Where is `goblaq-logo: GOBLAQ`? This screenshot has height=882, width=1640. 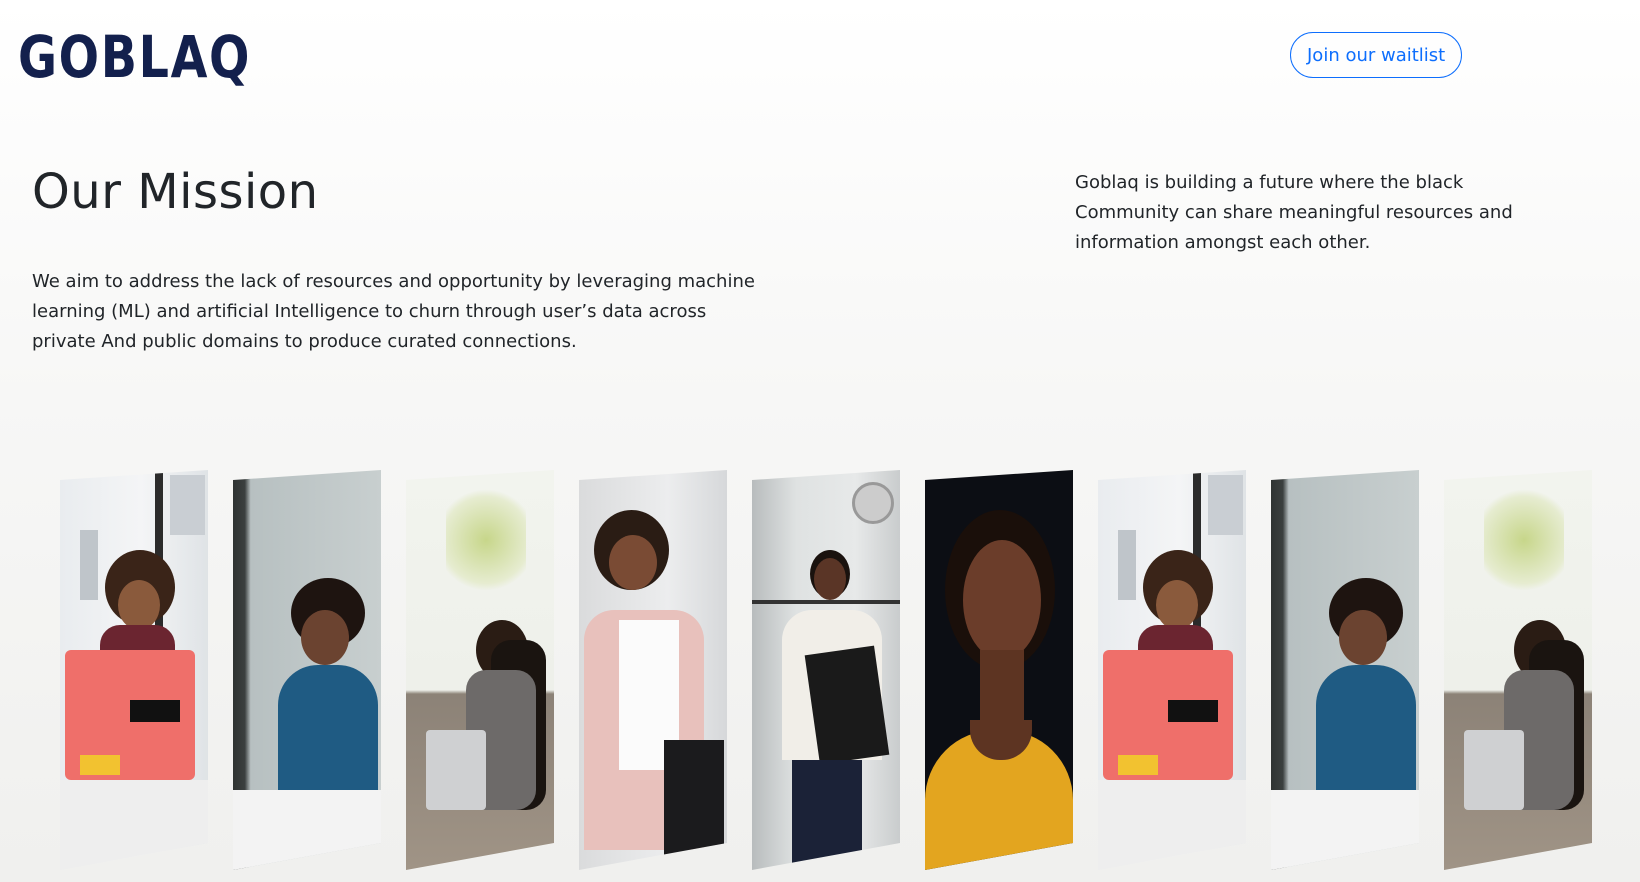 goblaq-logo: GOBLAQ is located at coordinates (134, 57).